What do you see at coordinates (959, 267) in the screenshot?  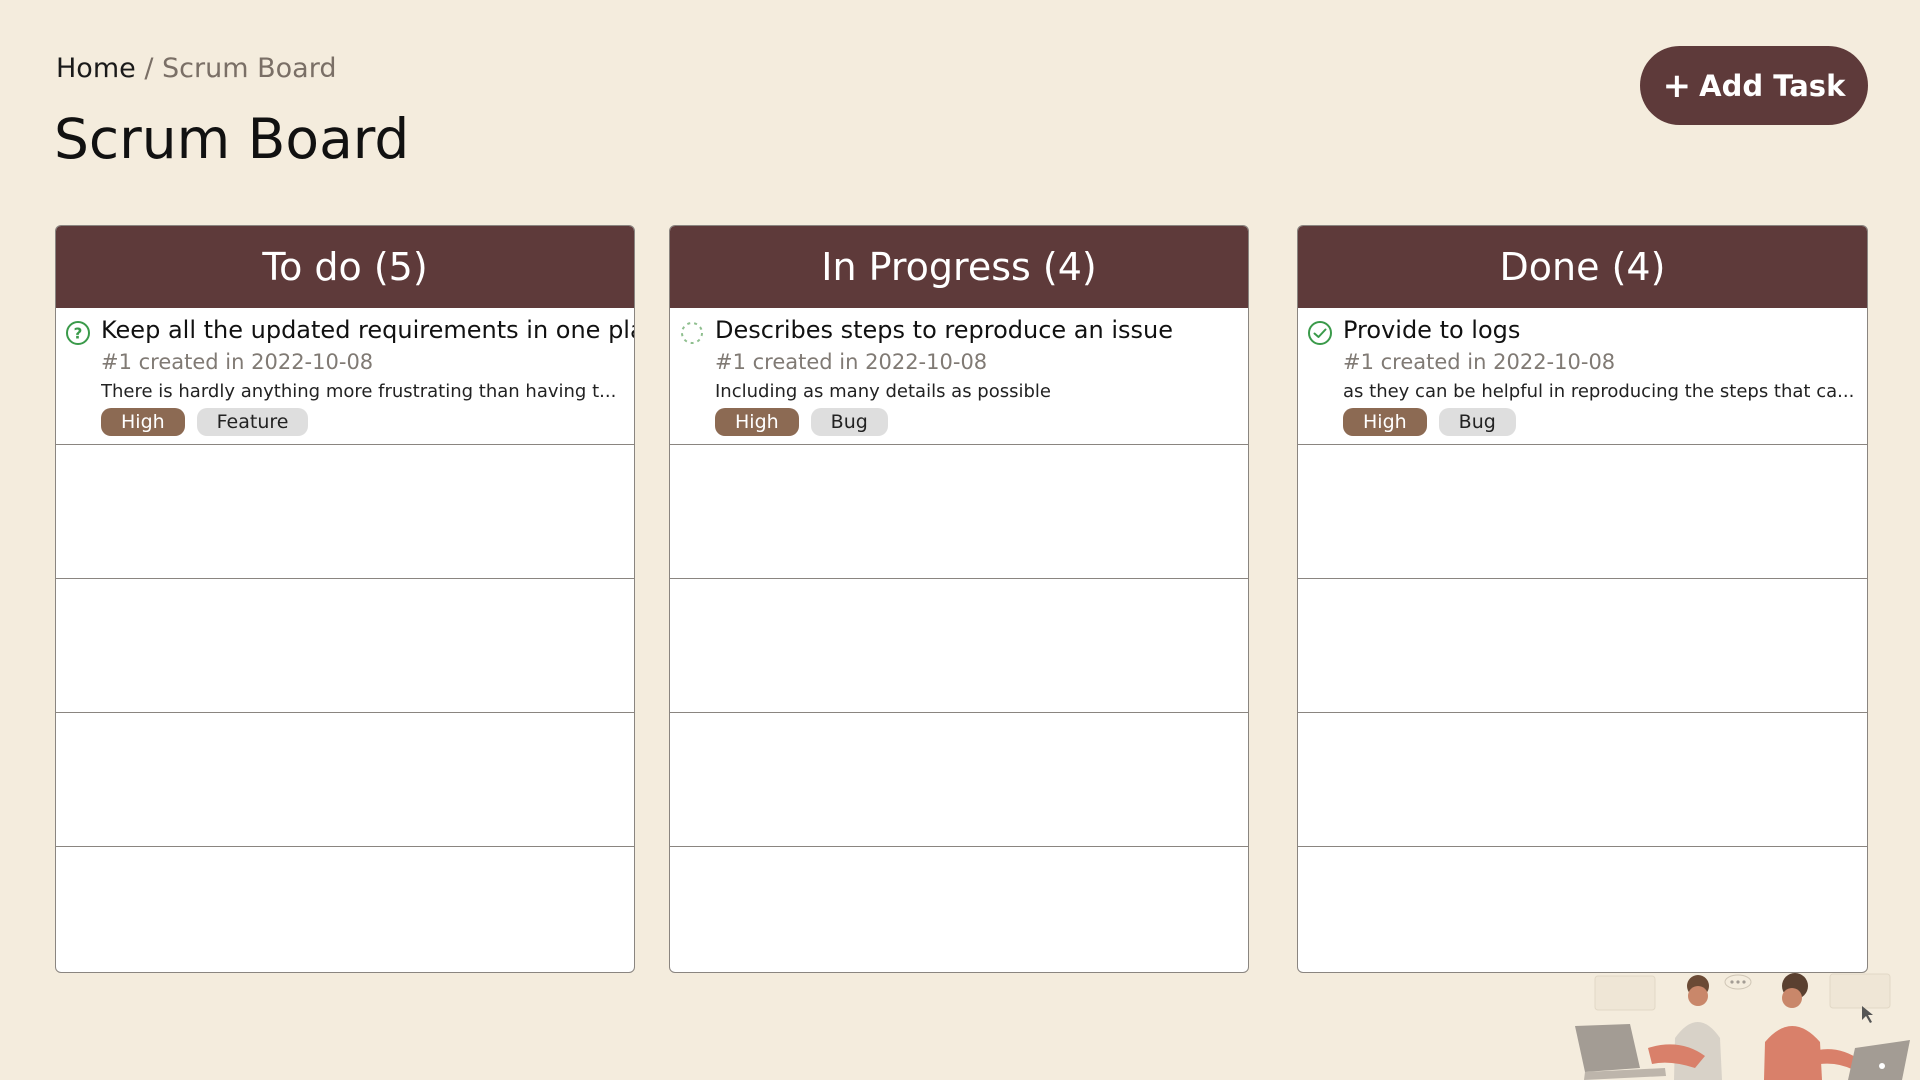 I see `column-header: In Progress (4)` at bounding box center [959, 267].